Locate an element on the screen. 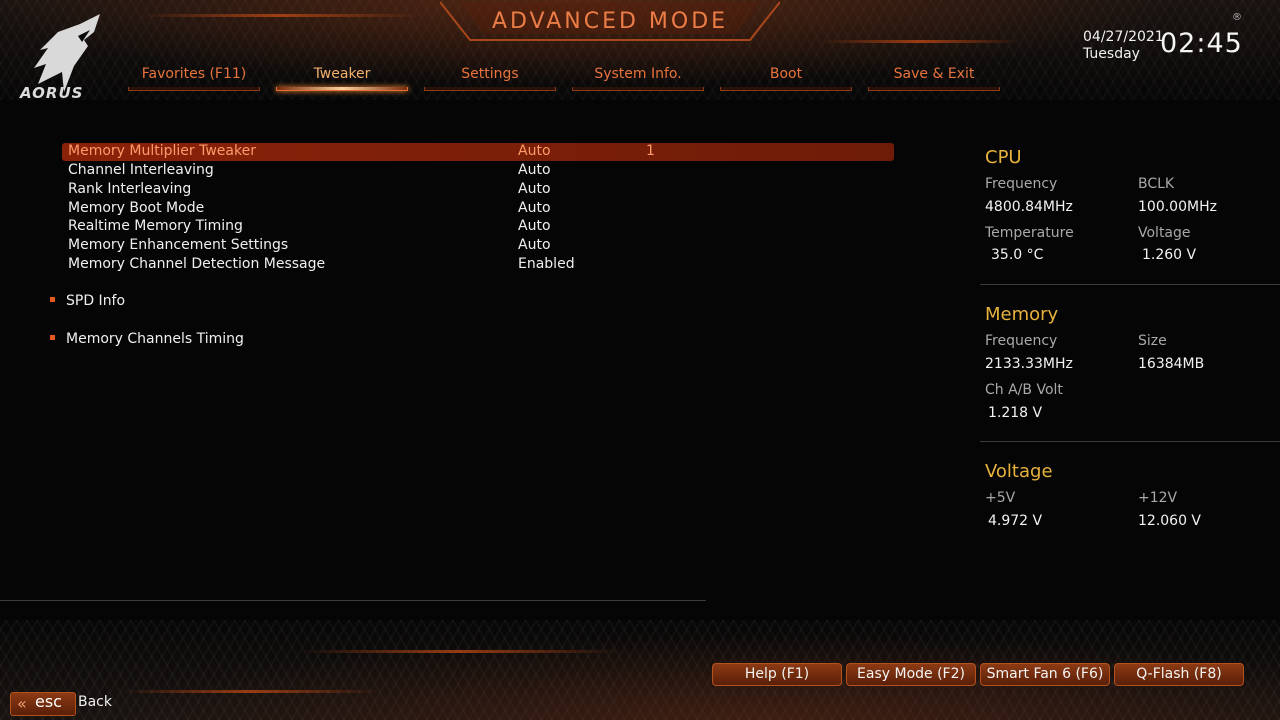  registered-mark: ® is located at coordinates (1237, 17).